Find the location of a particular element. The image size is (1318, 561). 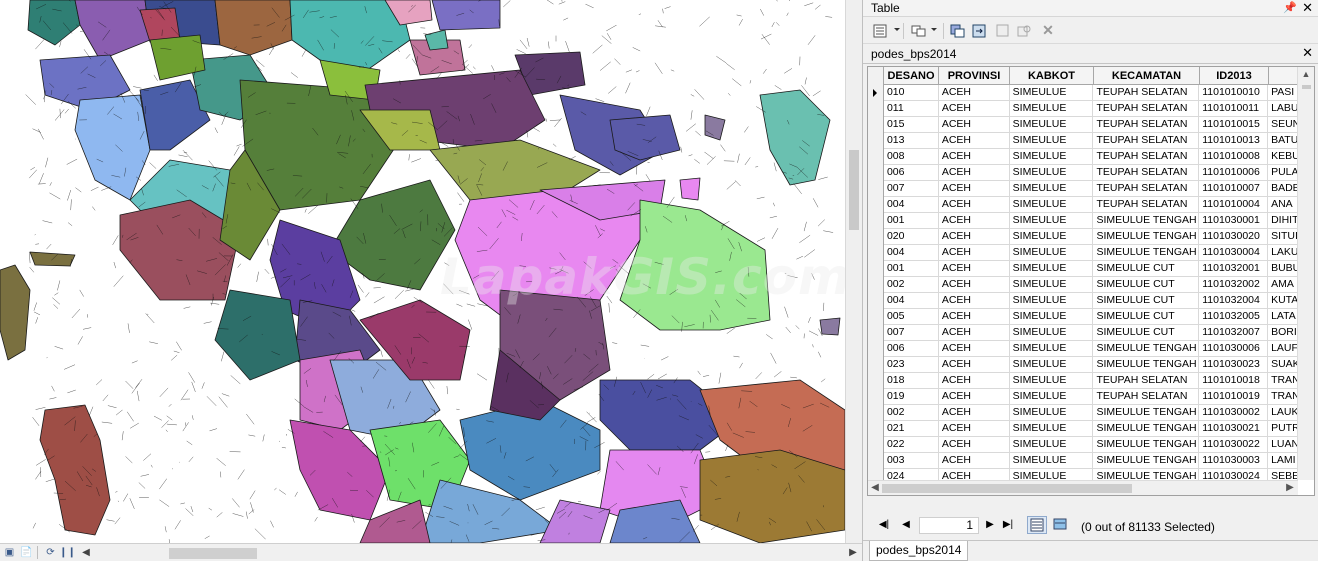

cell-id2013: 1101032004 is located at coordinates (1234, 301).